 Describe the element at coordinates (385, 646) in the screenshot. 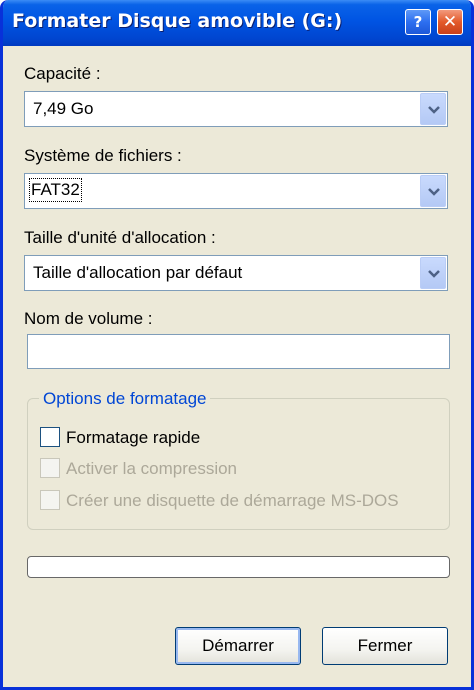

I see `close-button: Fermer` at that location.